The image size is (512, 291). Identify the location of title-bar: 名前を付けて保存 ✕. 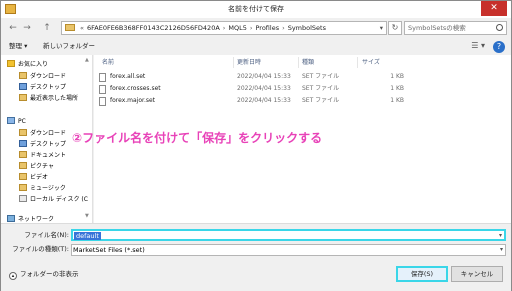
(256, 9).